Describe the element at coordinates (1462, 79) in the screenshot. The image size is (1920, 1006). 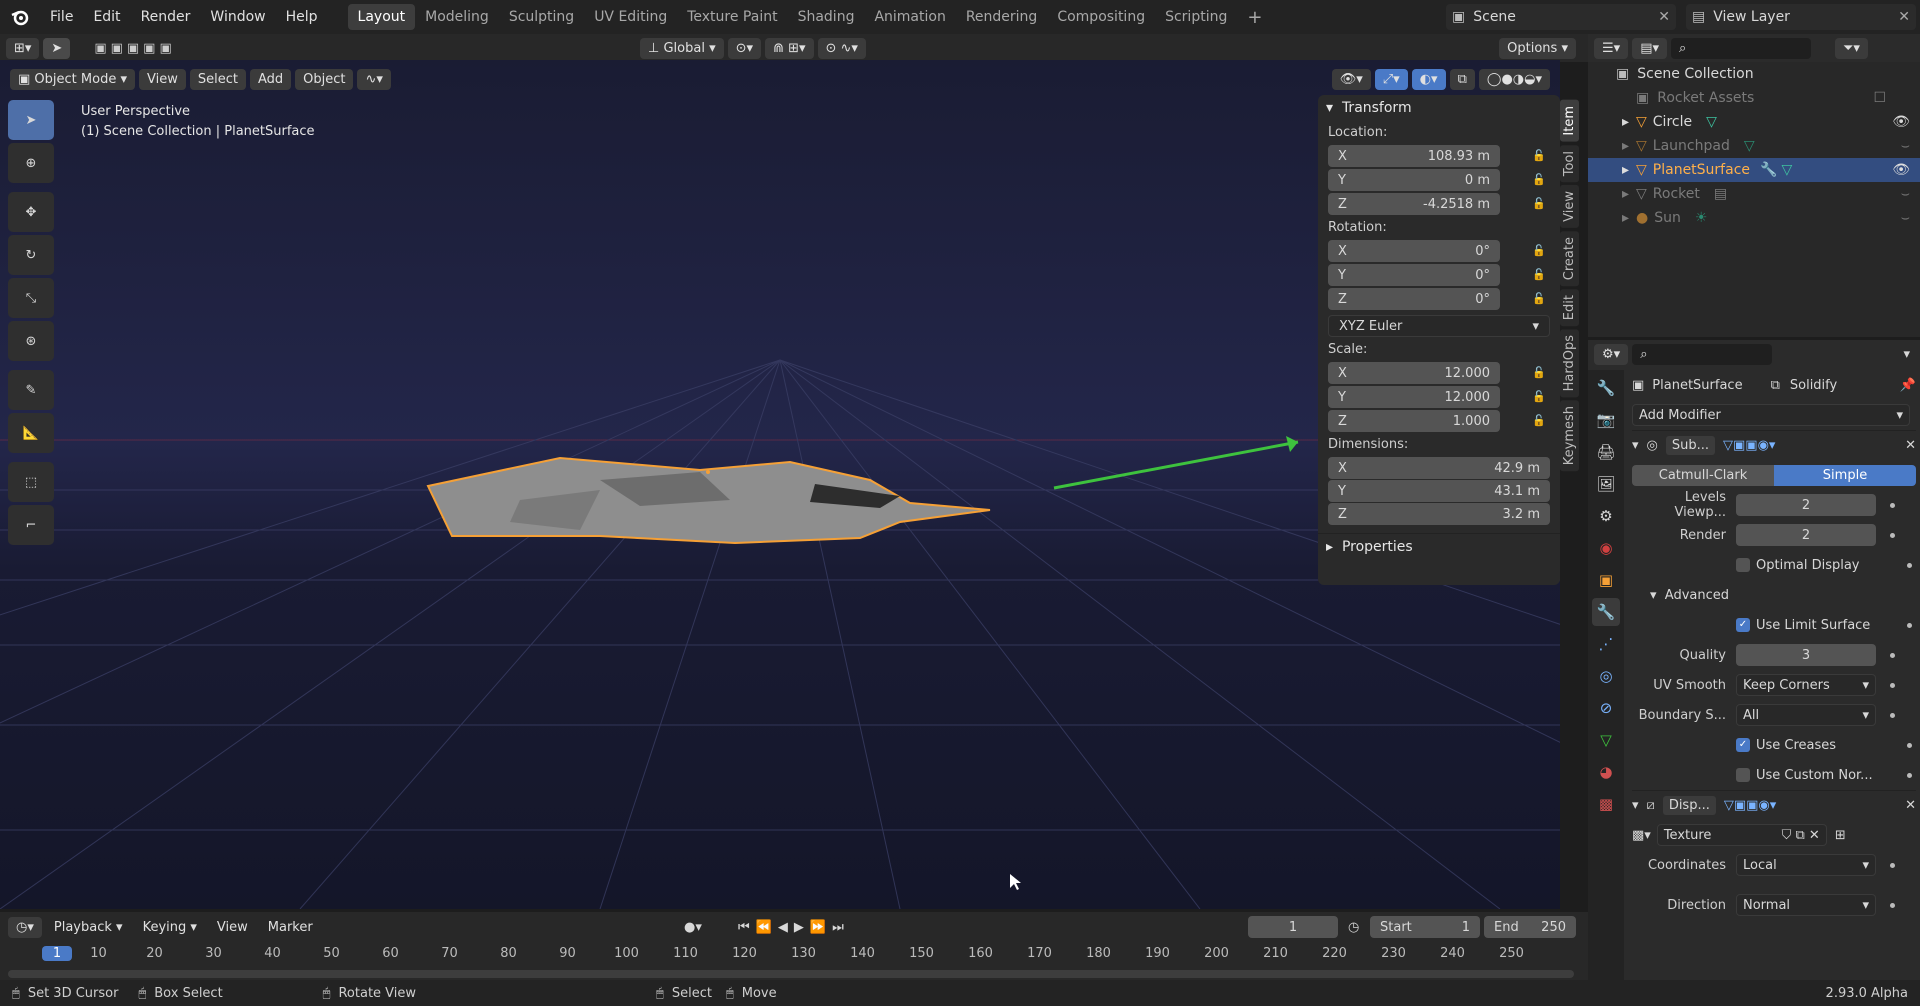
I see `xray-icon: ⧉` at that location.